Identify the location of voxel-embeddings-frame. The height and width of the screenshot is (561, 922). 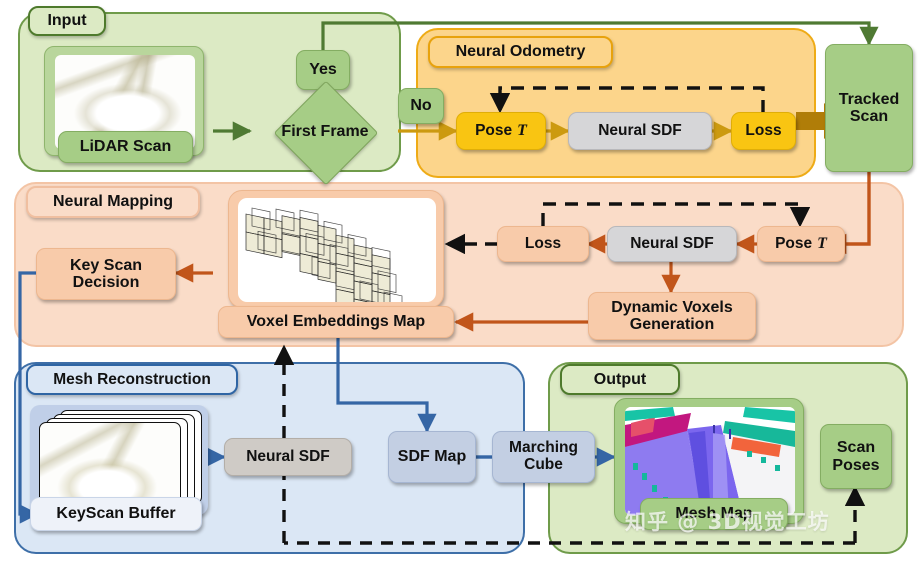
(336, 249).